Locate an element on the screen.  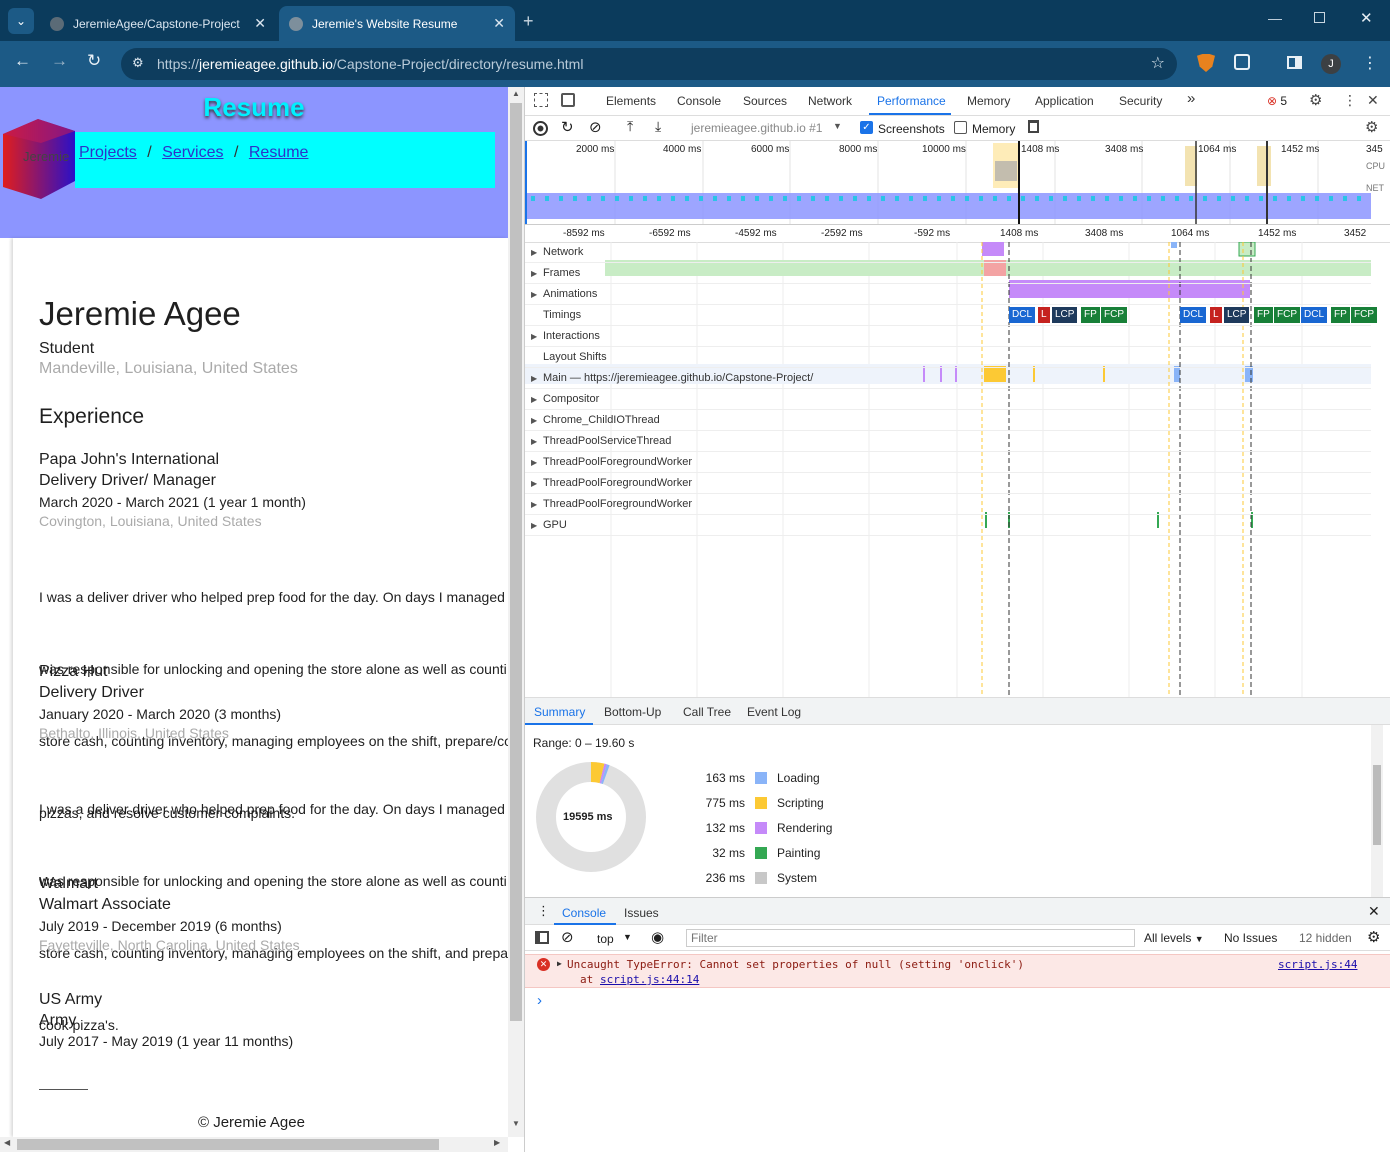
summary-scrollbar is located at coordinates (1377, 811).